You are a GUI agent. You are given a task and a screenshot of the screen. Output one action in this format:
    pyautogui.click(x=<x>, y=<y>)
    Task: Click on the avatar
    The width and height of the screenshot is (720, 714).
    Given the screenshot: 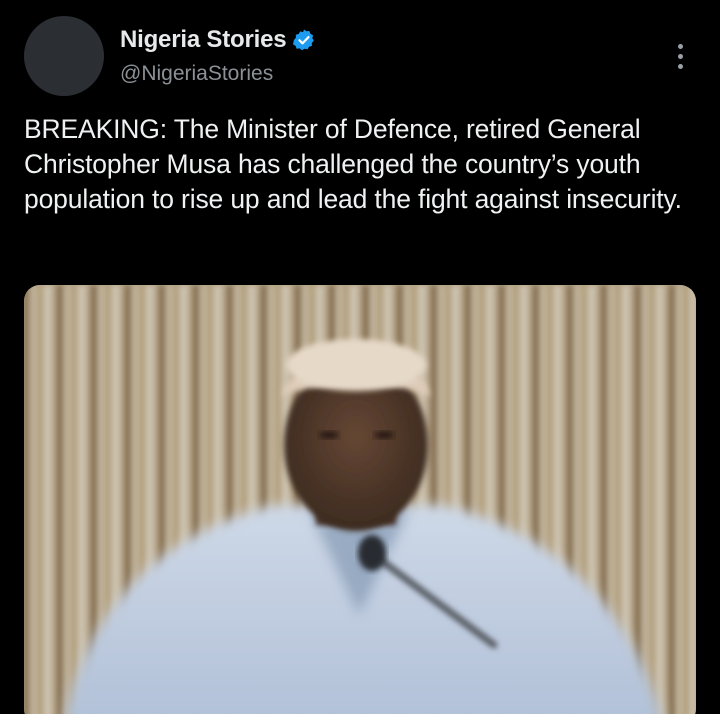 What is the action you would take?
    pyautogui.click(x=64, y=56)
    